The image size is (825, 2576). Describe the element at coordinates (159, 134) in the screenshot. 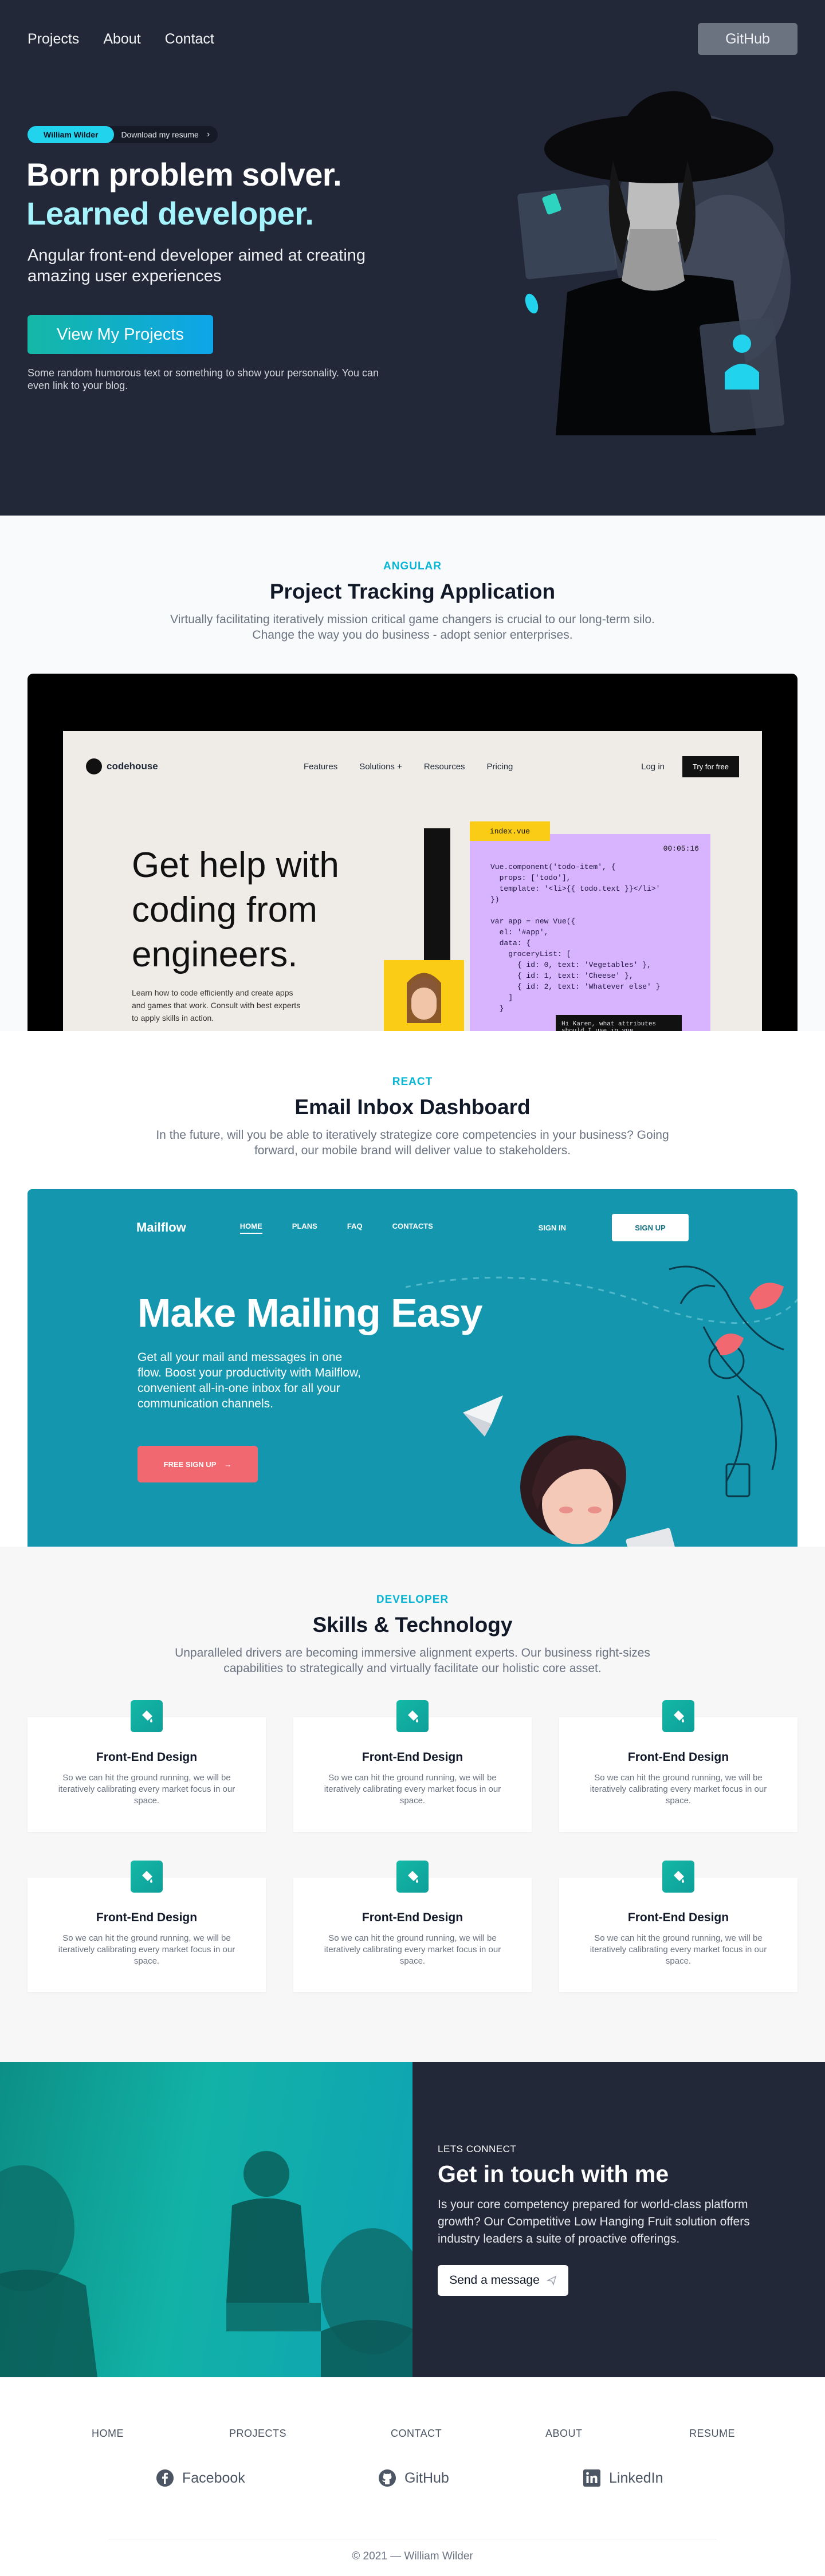

I see `download-resume-link: Download my resume` at that location.